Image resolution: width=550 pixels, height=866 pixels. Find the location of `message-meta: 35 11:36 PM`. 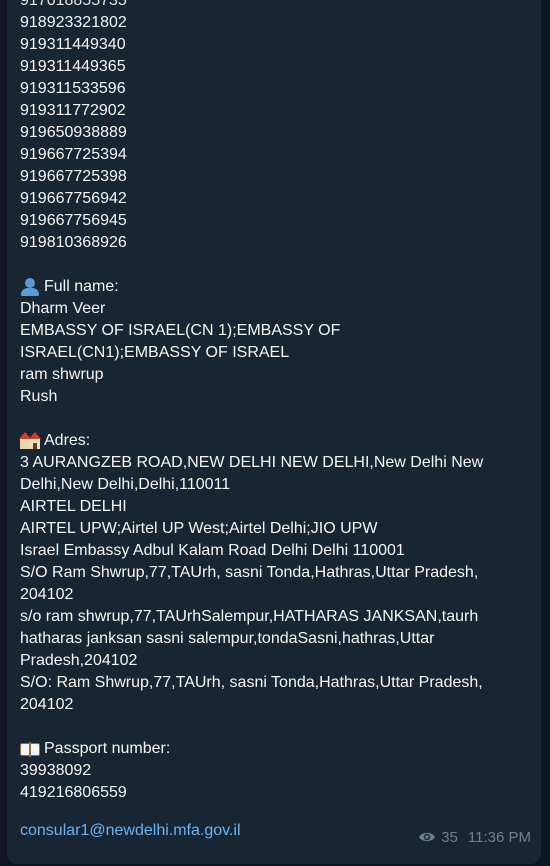

message-meta: 35 11:36 PM is located at coordinates (474, 837).